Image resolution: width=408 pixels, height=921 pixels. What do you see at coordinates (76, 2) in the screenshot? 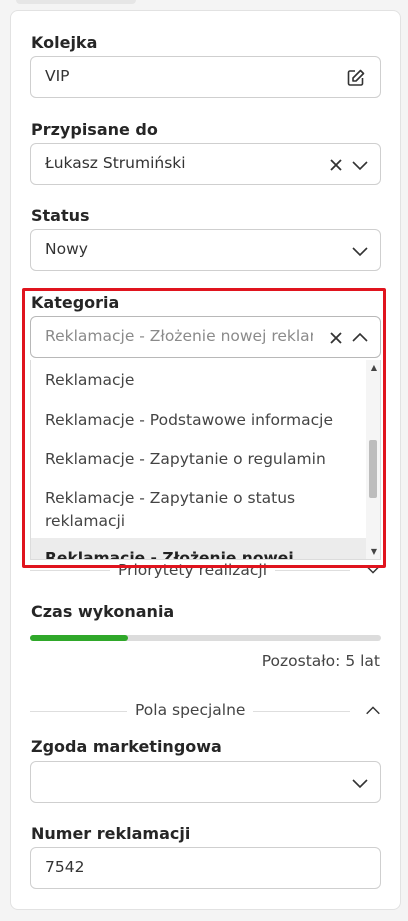
I see `top-tab-edge` at bounding box center [76, 2].